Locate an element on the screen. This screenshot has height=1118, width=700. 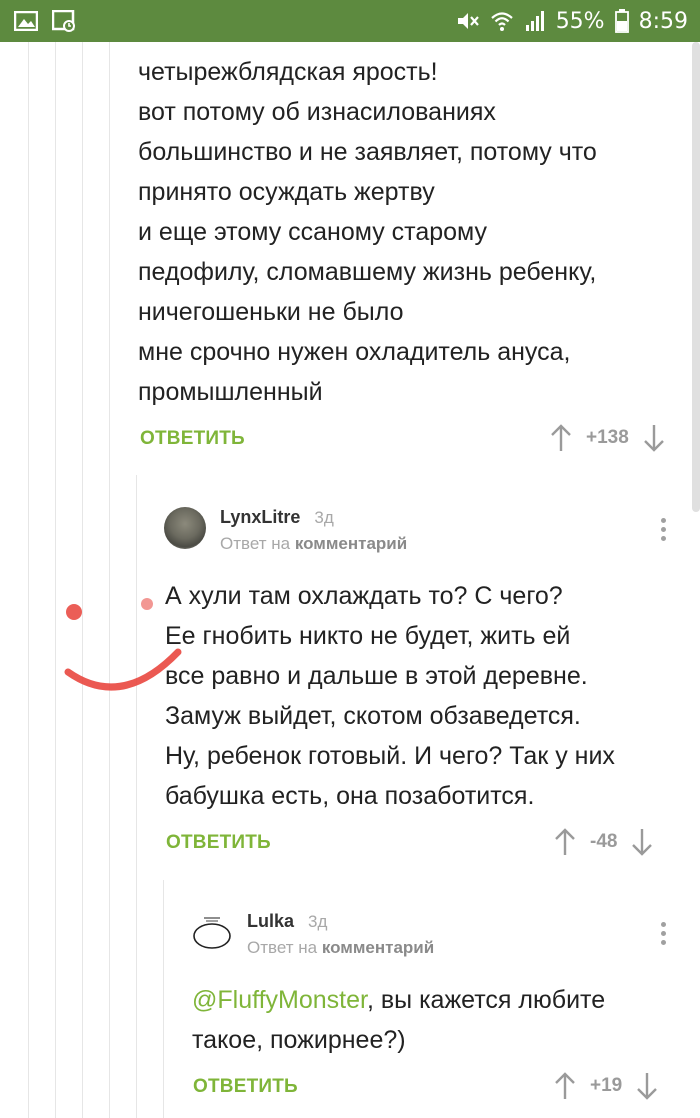
comment-score: -48 is located at coordinates (604, 841).